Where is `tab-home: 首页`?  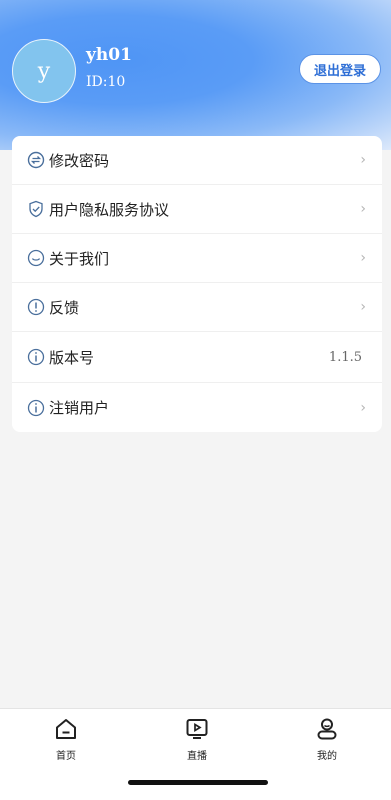
tab-home: 首页 is located at coordinates (66, 739).